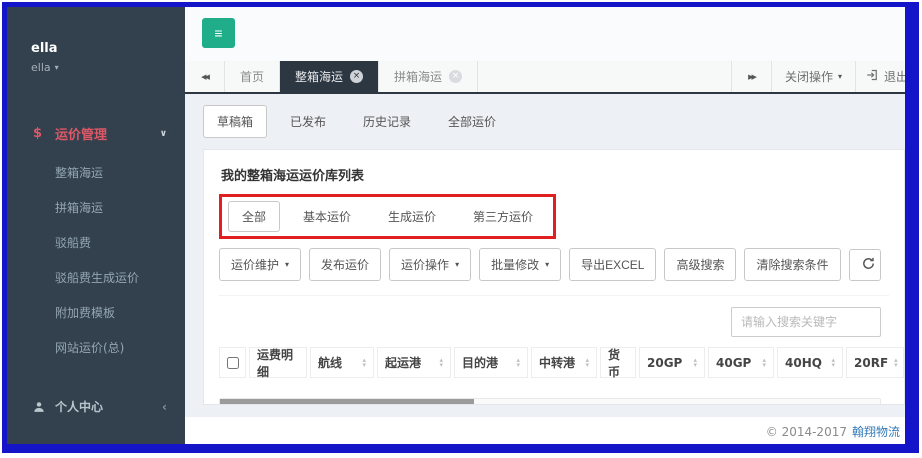 The height and width of the screenshot is (458, 922). I want to click on company-link: 翰翔物流, so click(876, 431).